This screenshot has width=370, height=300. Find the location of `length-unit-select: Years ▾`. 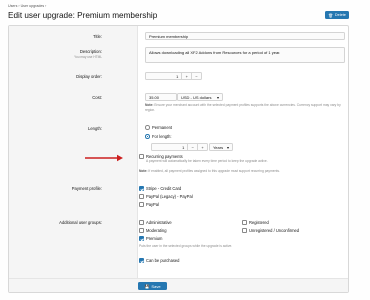

length-unit-select: Years ▾ is located at coordinates (221, 147).